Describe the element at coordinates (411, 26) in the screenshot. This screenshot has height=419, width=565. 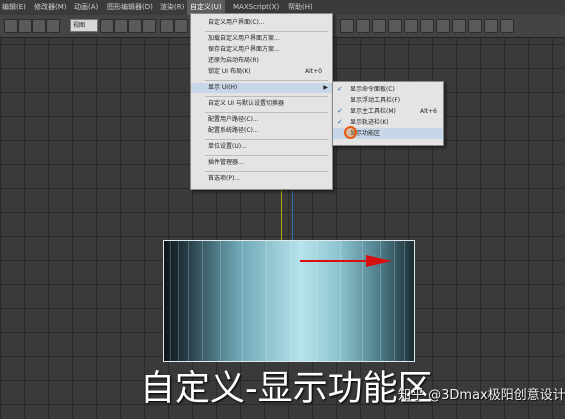
I see `curve-editor-icon` at that location.